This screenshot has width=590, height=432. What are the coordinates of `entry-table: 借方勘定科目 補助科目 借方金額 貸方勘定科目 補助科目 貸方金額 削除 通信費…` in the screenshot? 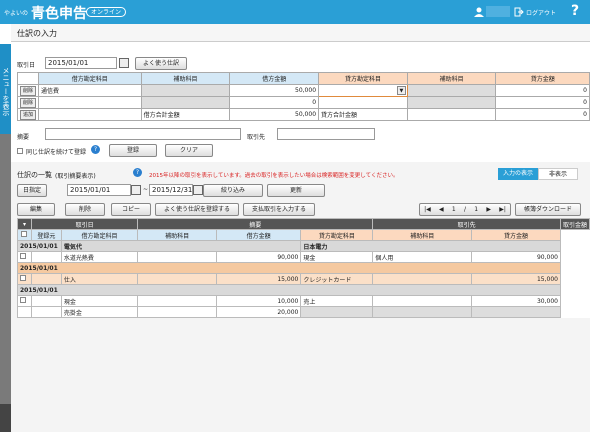 It's located at (303, 96).